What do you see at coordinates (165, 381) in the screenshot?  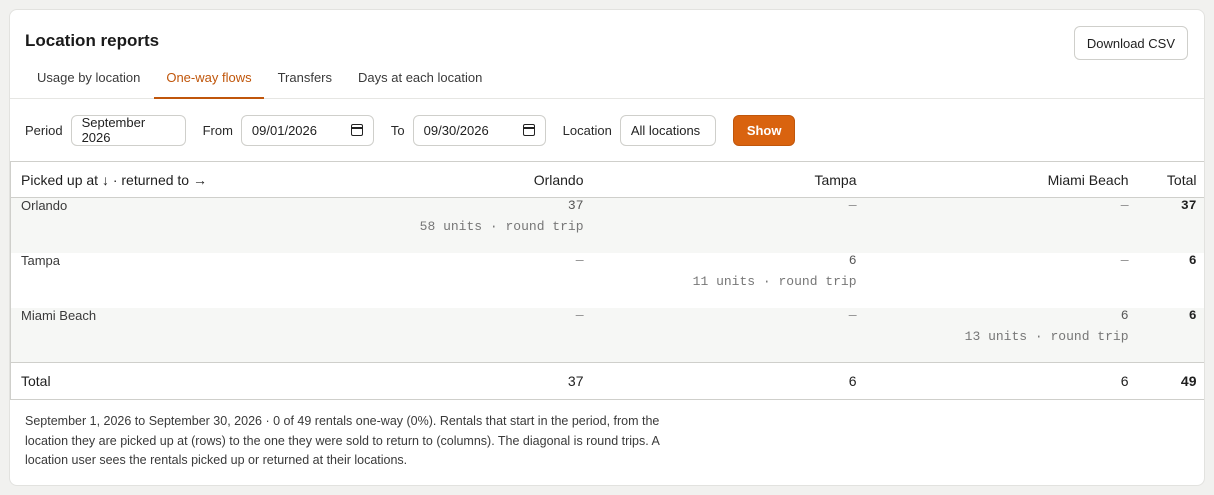 I see `totals-label: Total` at bounding box center [165, 381].